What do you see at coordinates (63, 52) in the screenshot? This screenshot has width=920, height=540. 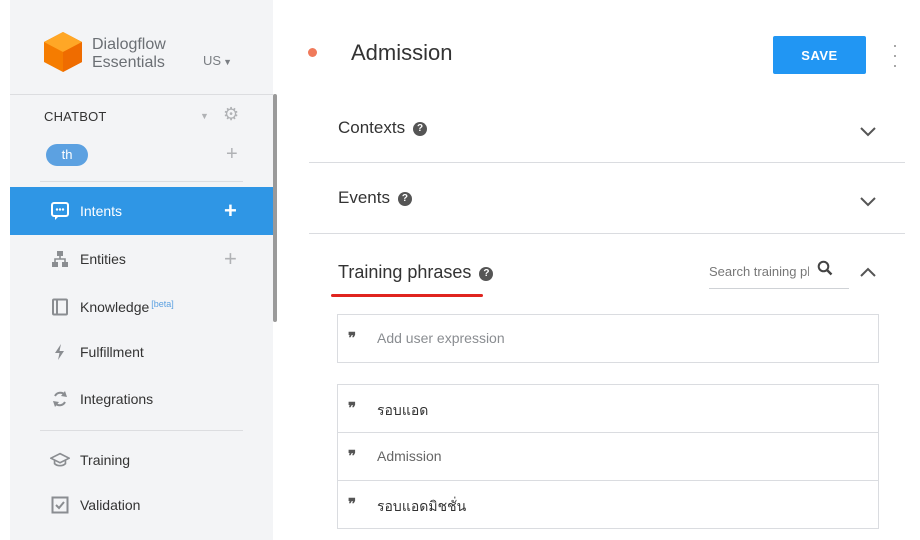 I see `dialogflow-logo` at bounding box center [63, 52].